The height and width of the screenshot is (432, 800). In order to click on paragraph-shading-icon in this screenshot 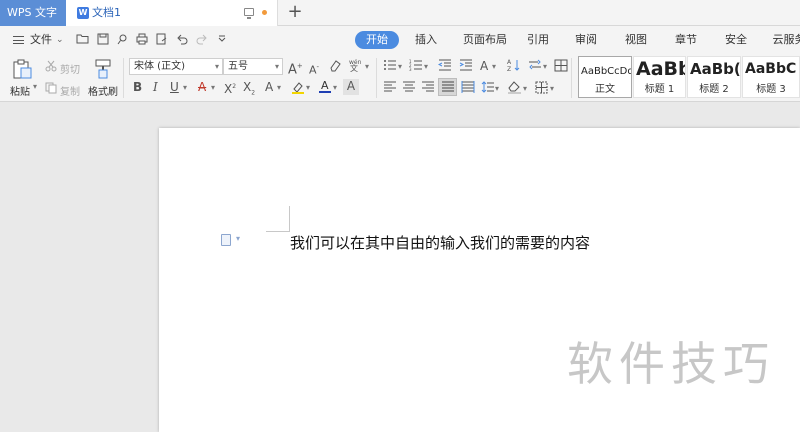, I will do `click(514, 88)`.